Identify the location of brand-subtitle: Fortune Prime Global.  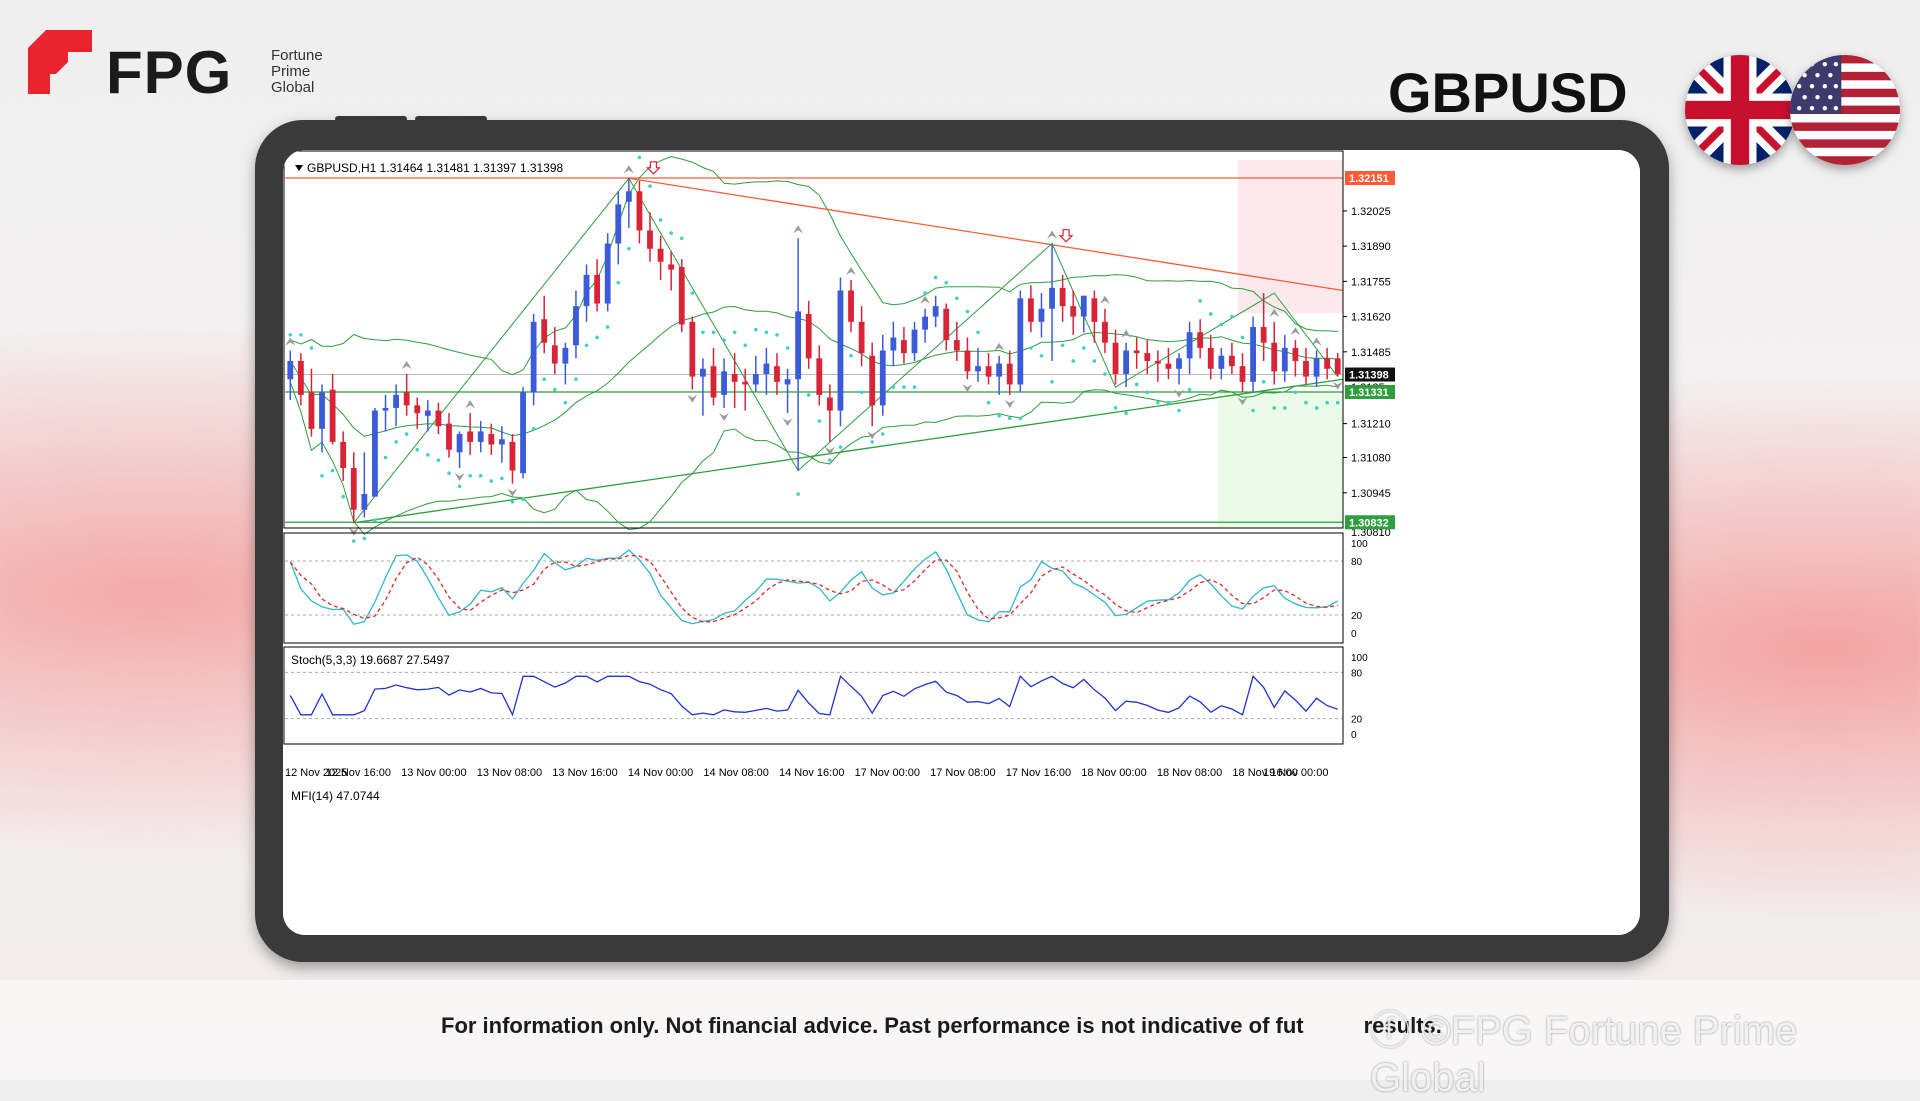
(311, 72).